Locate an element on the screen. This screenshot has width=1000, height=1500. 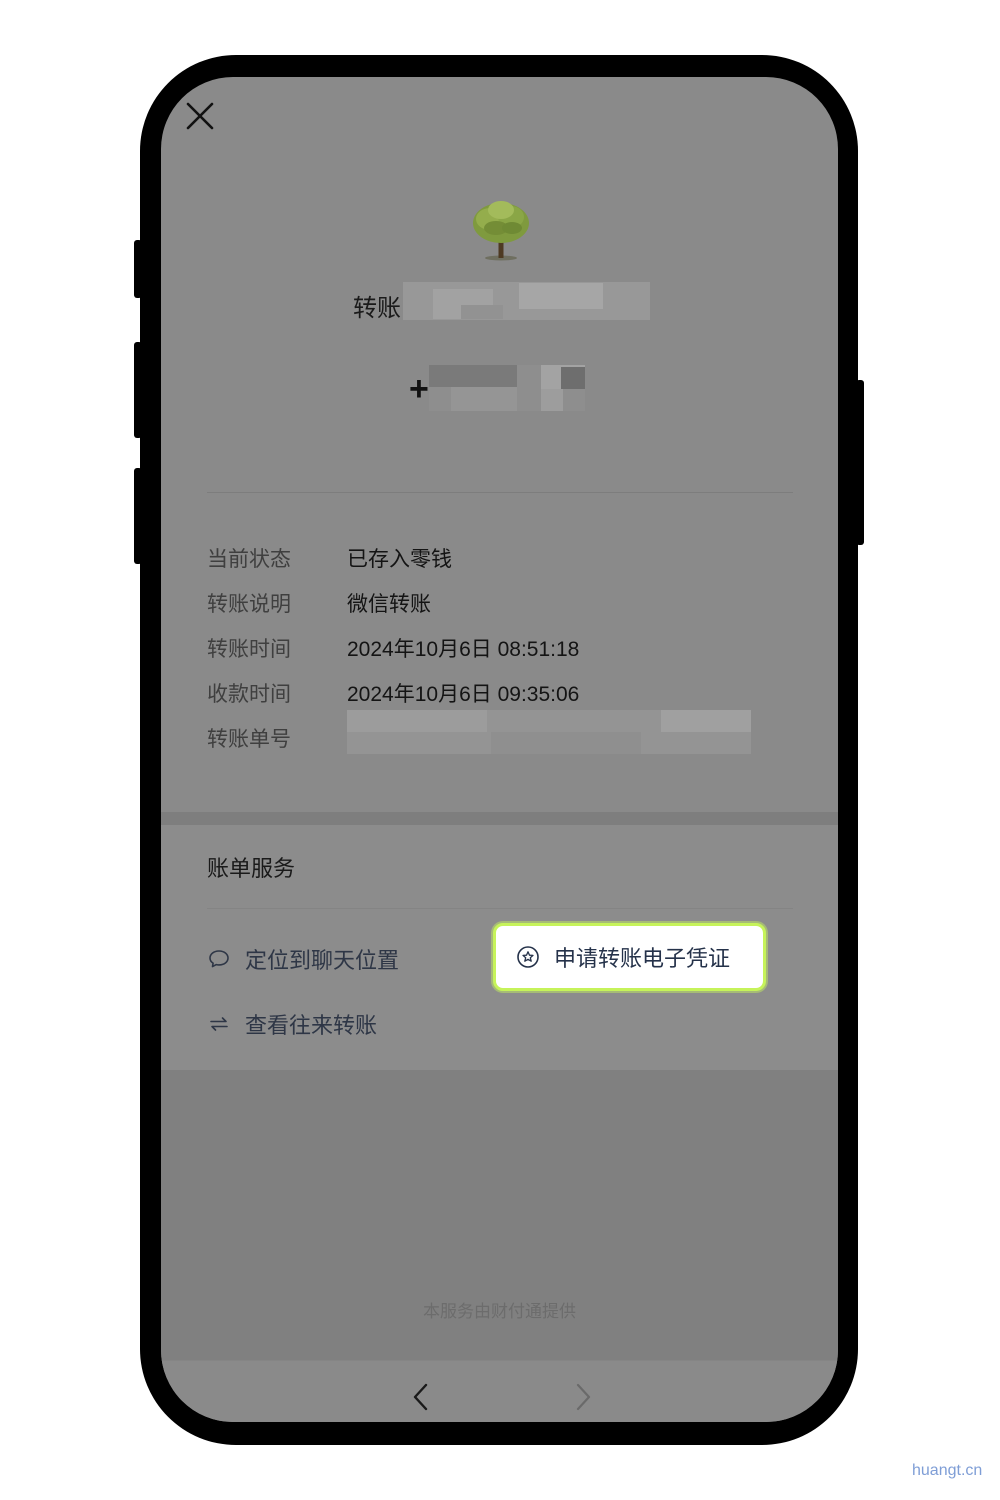
bill-service-panel: 账单服务 定位到聊天位置 申请转账电子凭证 查看往来转账 is located at coordinates (499, 947).